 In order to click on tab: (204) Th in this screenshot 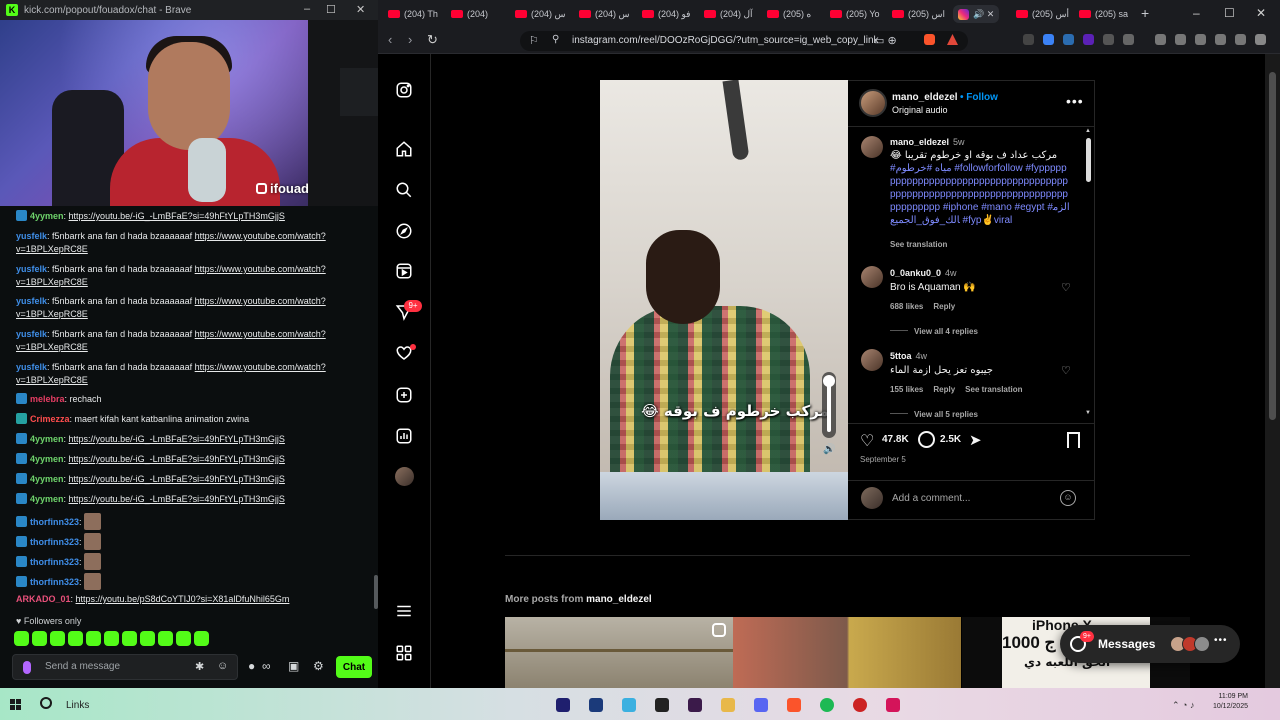, I will do `click(413, 14)`.